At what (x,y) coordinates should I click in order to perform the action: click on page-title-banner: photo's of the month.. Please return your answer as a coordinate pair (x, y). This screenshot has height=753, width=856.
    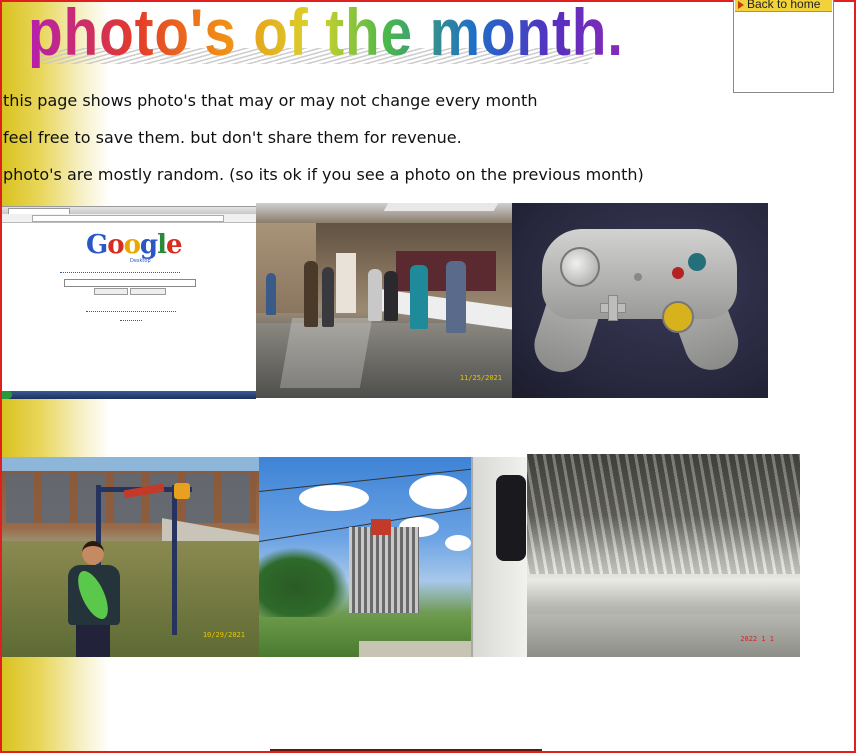
    Looking at the image, I should click on (374, 36).